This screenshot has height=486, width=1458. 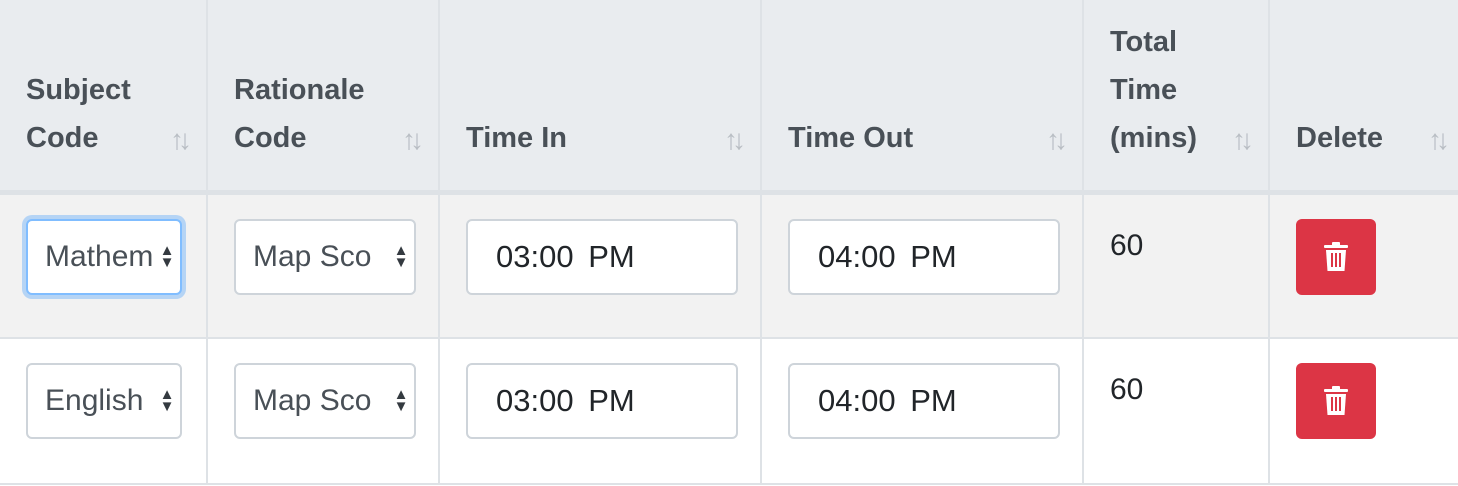 I want to click on header-time-in-label: Time In, so click(x=516, y=137).